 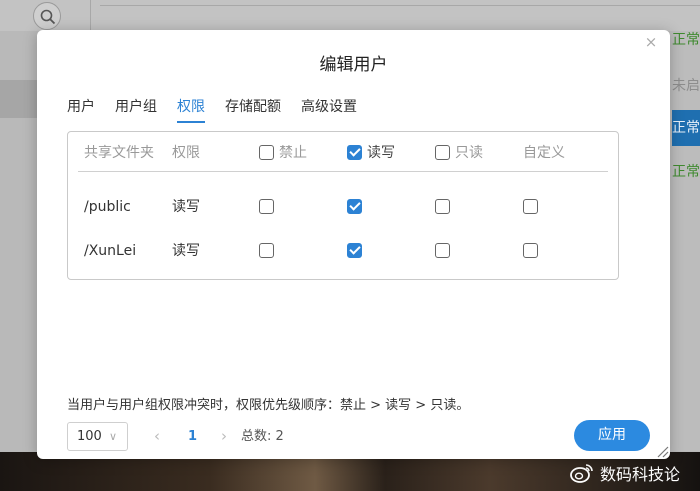 I want to click on page-number-current: 1, so click(x=192, y=436).